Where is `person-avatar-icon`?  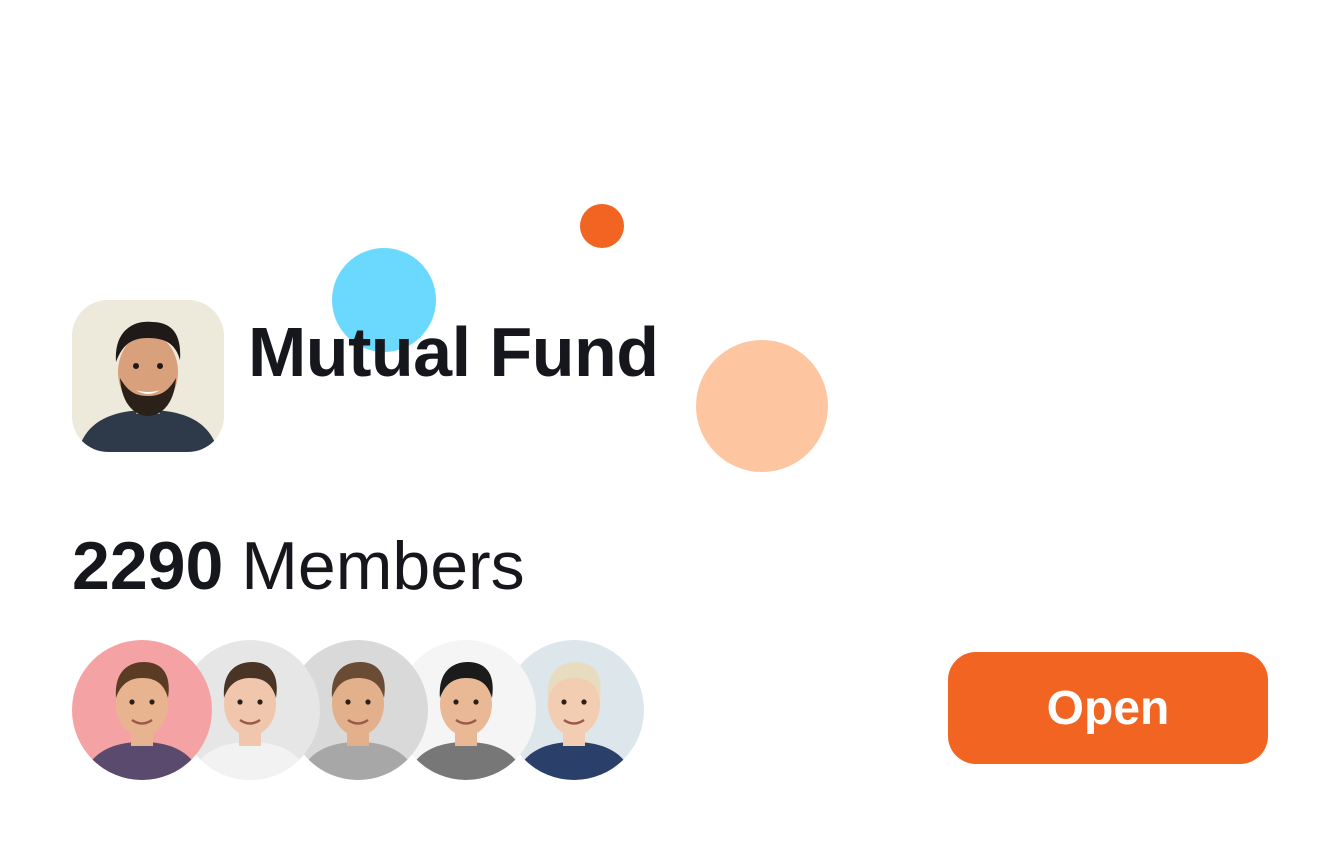 person-avatar-icon is located at coordinates (148, 376).